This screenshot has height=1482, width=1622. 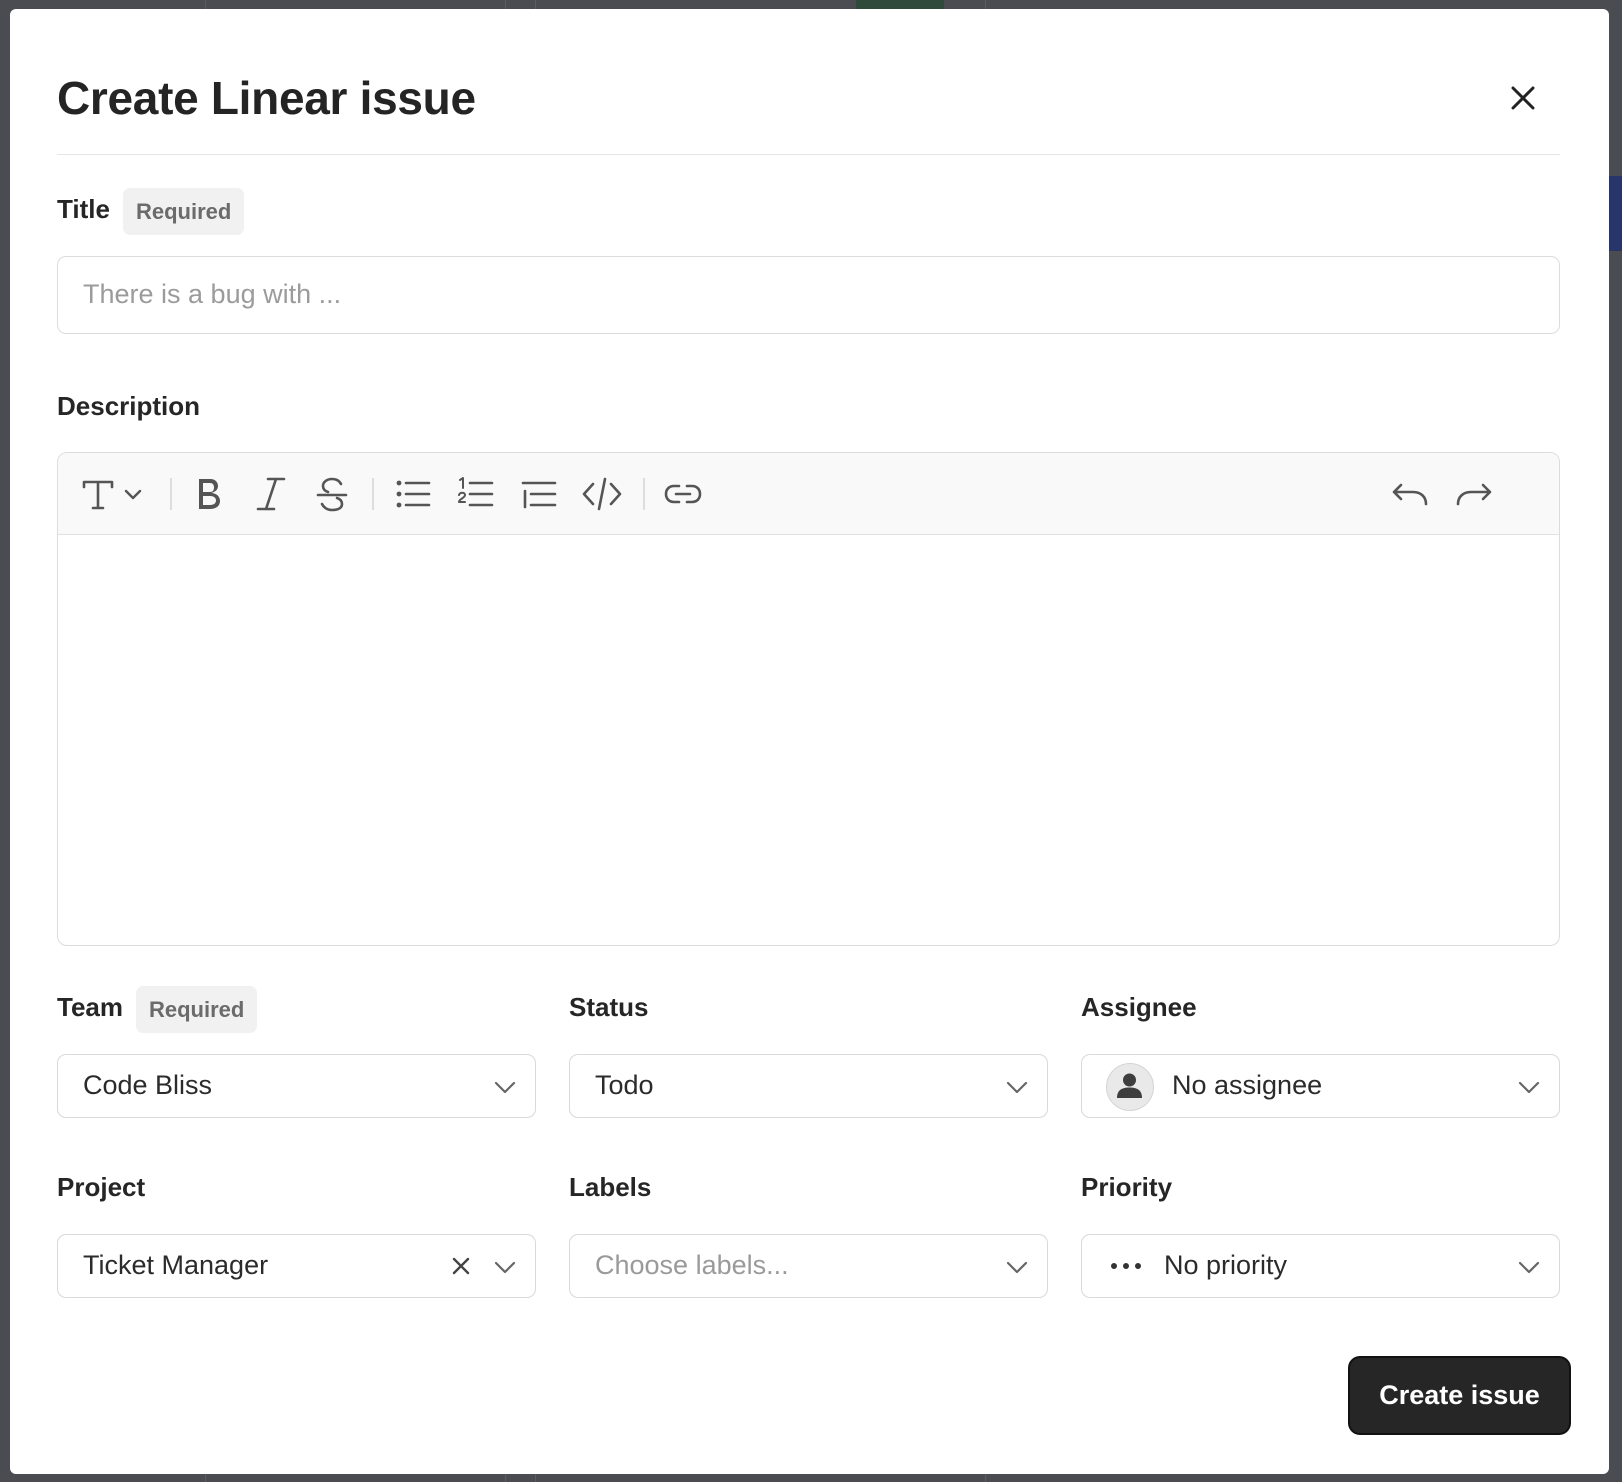 I want to click on project-select: Ticket Manager, so click(x=296, y=1266).